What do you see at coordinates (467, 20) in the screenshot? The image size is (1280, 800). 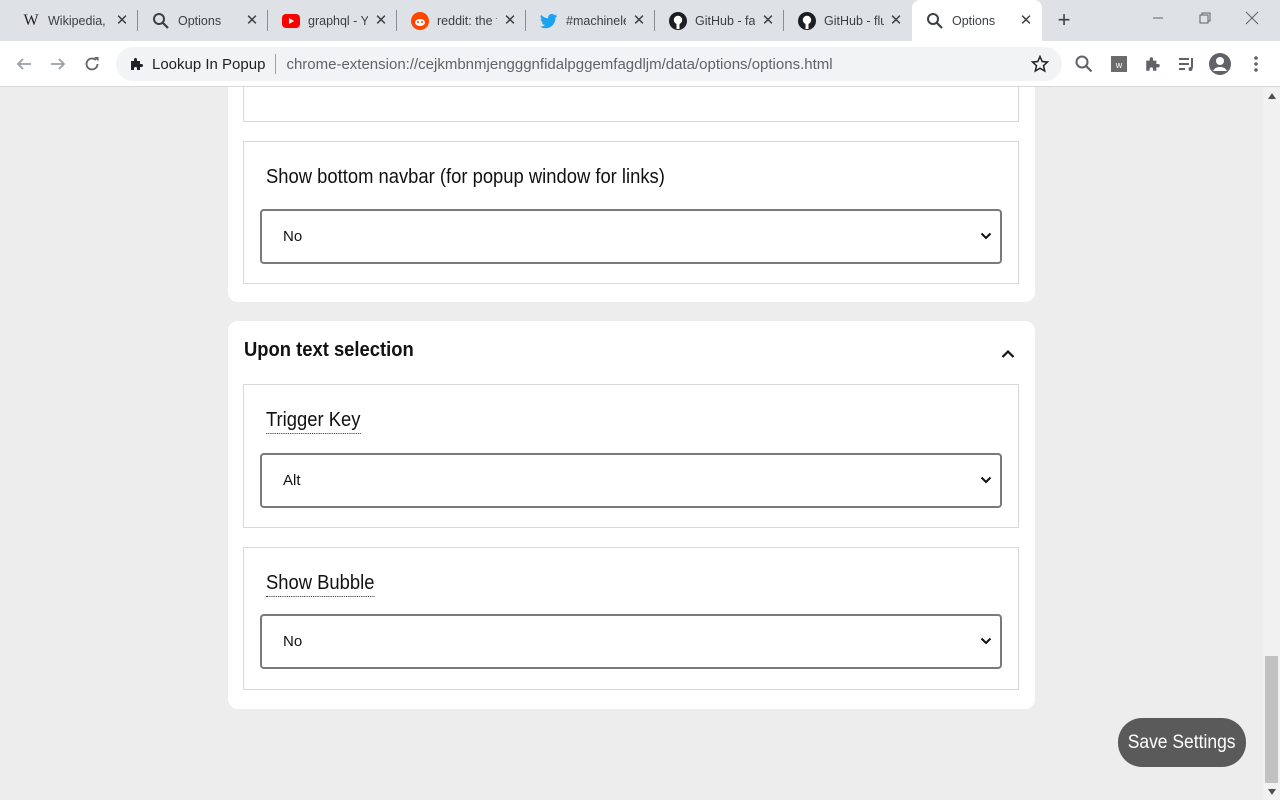 I see `tab-title: reddit: the f` at bounding box center [467, 20].